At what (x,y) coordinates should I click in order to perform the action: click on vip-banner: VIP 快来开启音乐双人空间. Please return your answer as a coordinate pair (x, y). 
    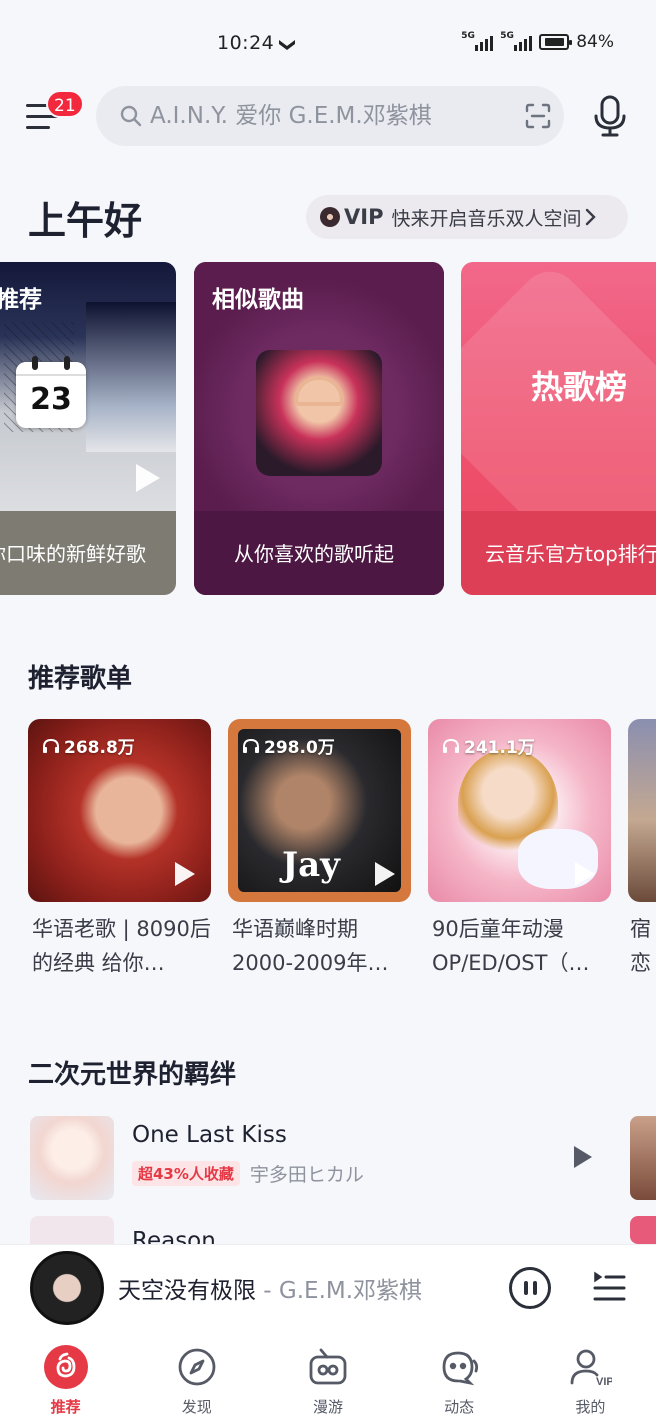
    Looking at the image, I should click on (467, 217).